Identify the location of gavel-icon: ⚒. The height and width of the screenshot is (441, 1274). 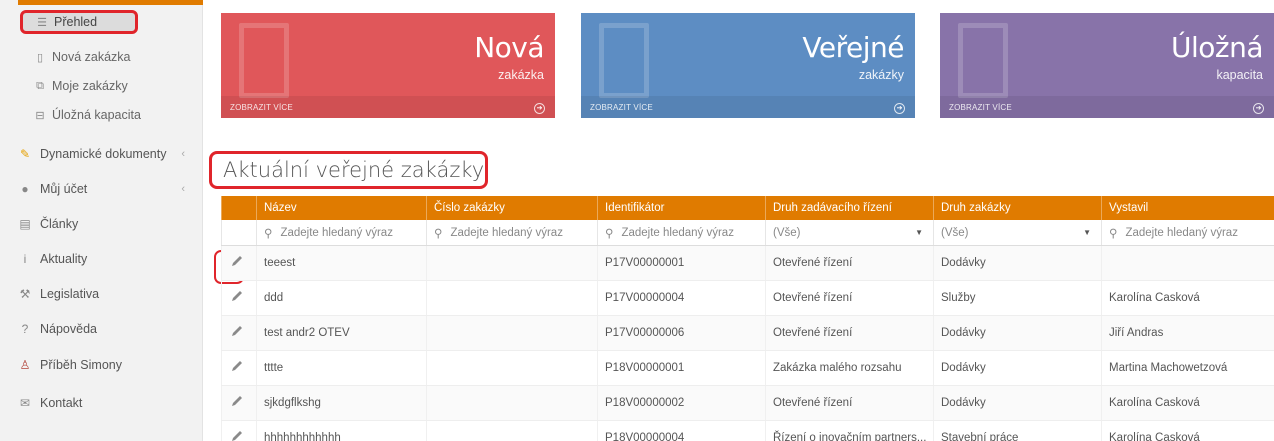
(25, 294).